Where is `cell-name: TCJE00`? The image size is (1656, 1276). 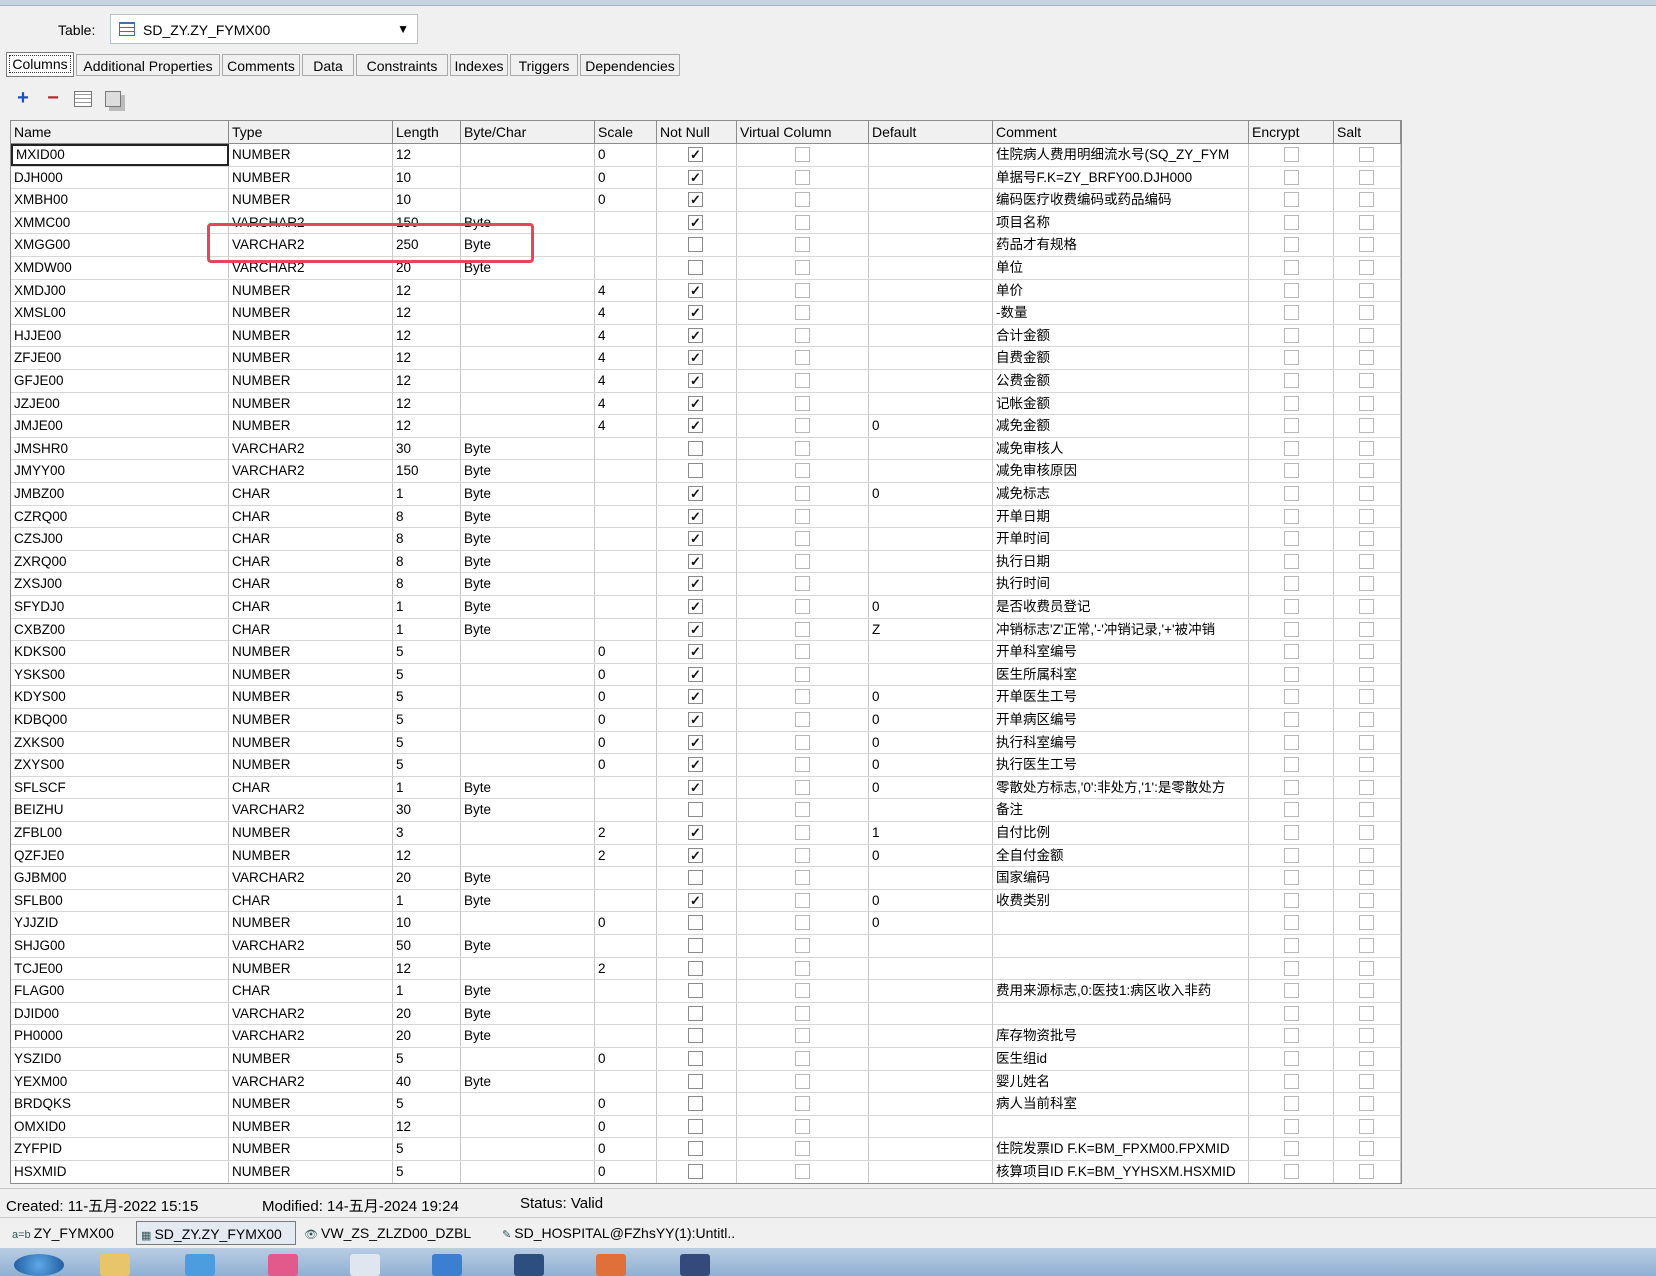 cell-name: TCJE00 is located at coordinates (120, 968).